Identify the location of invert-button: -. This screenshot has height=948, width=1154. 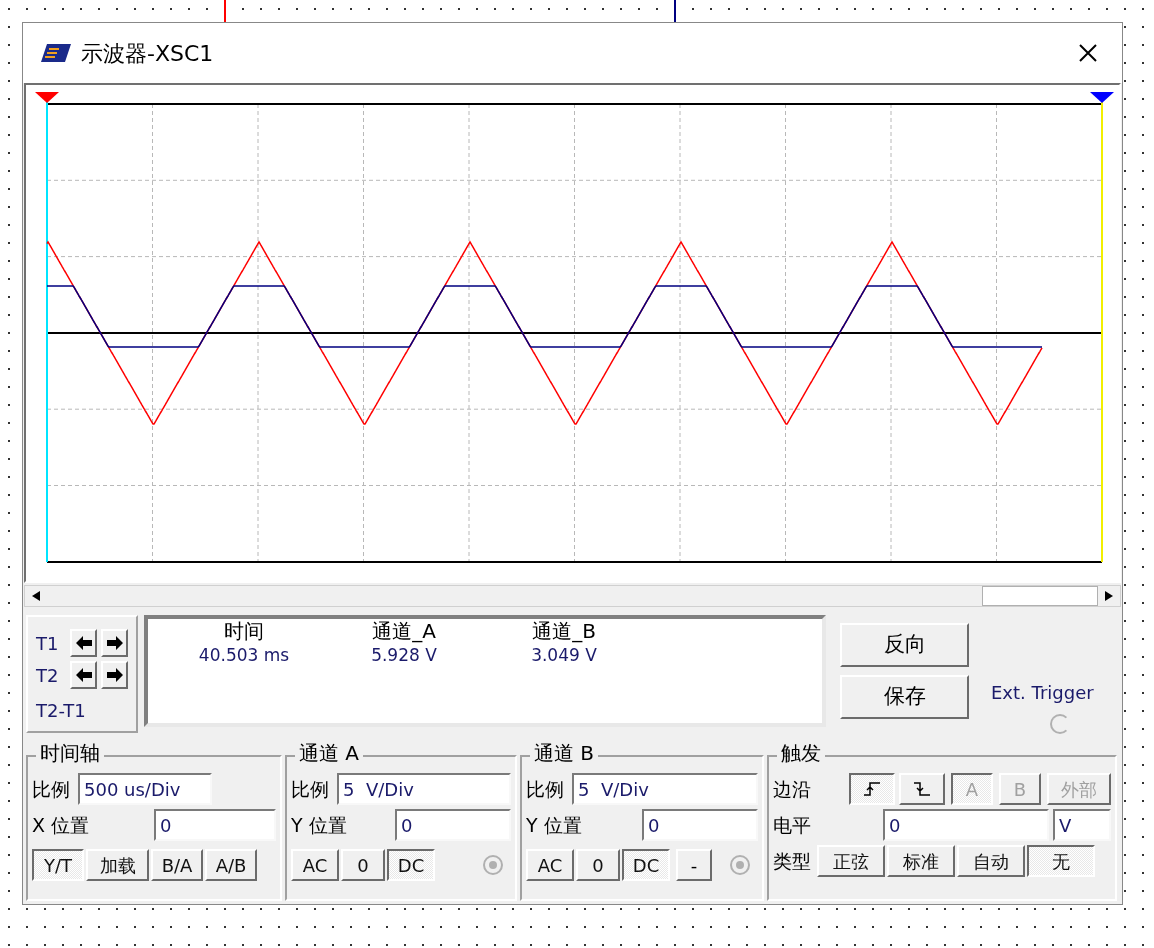
(694, 865).